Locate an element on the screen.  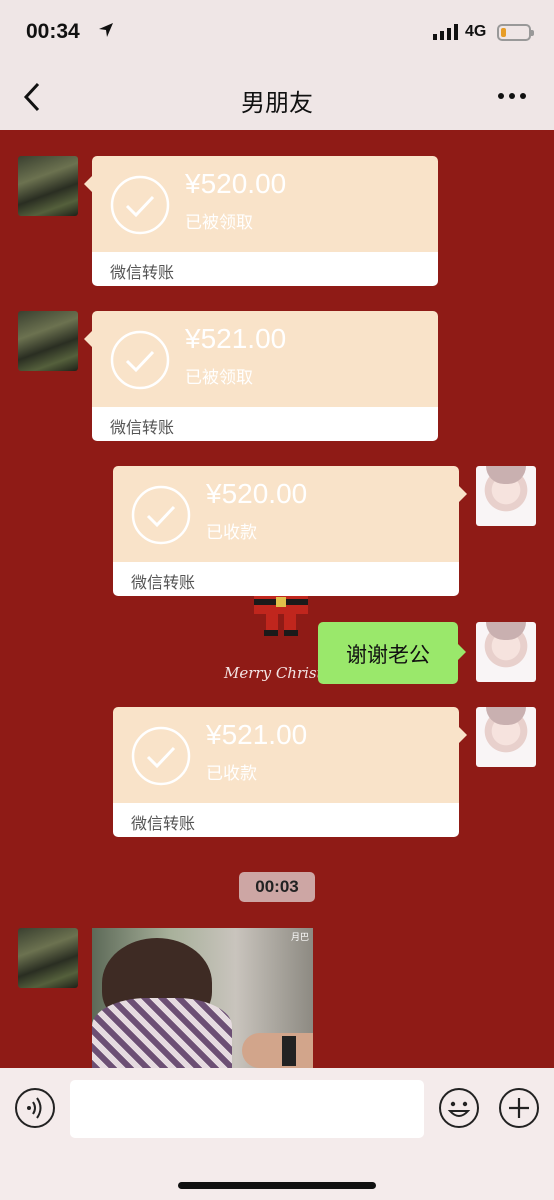
transfer-card: ¥520.00 已收款 微信转账 is located at coordinates (290, 531).